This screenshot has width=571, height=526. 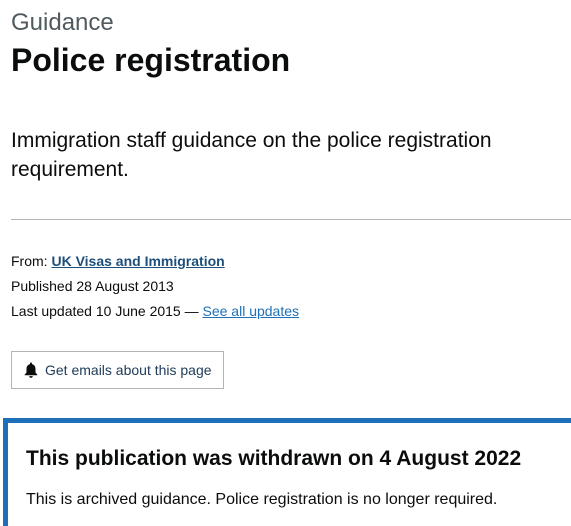 I want to click on get-emails-button: Get emails about this page, so click(x=117, y=370).